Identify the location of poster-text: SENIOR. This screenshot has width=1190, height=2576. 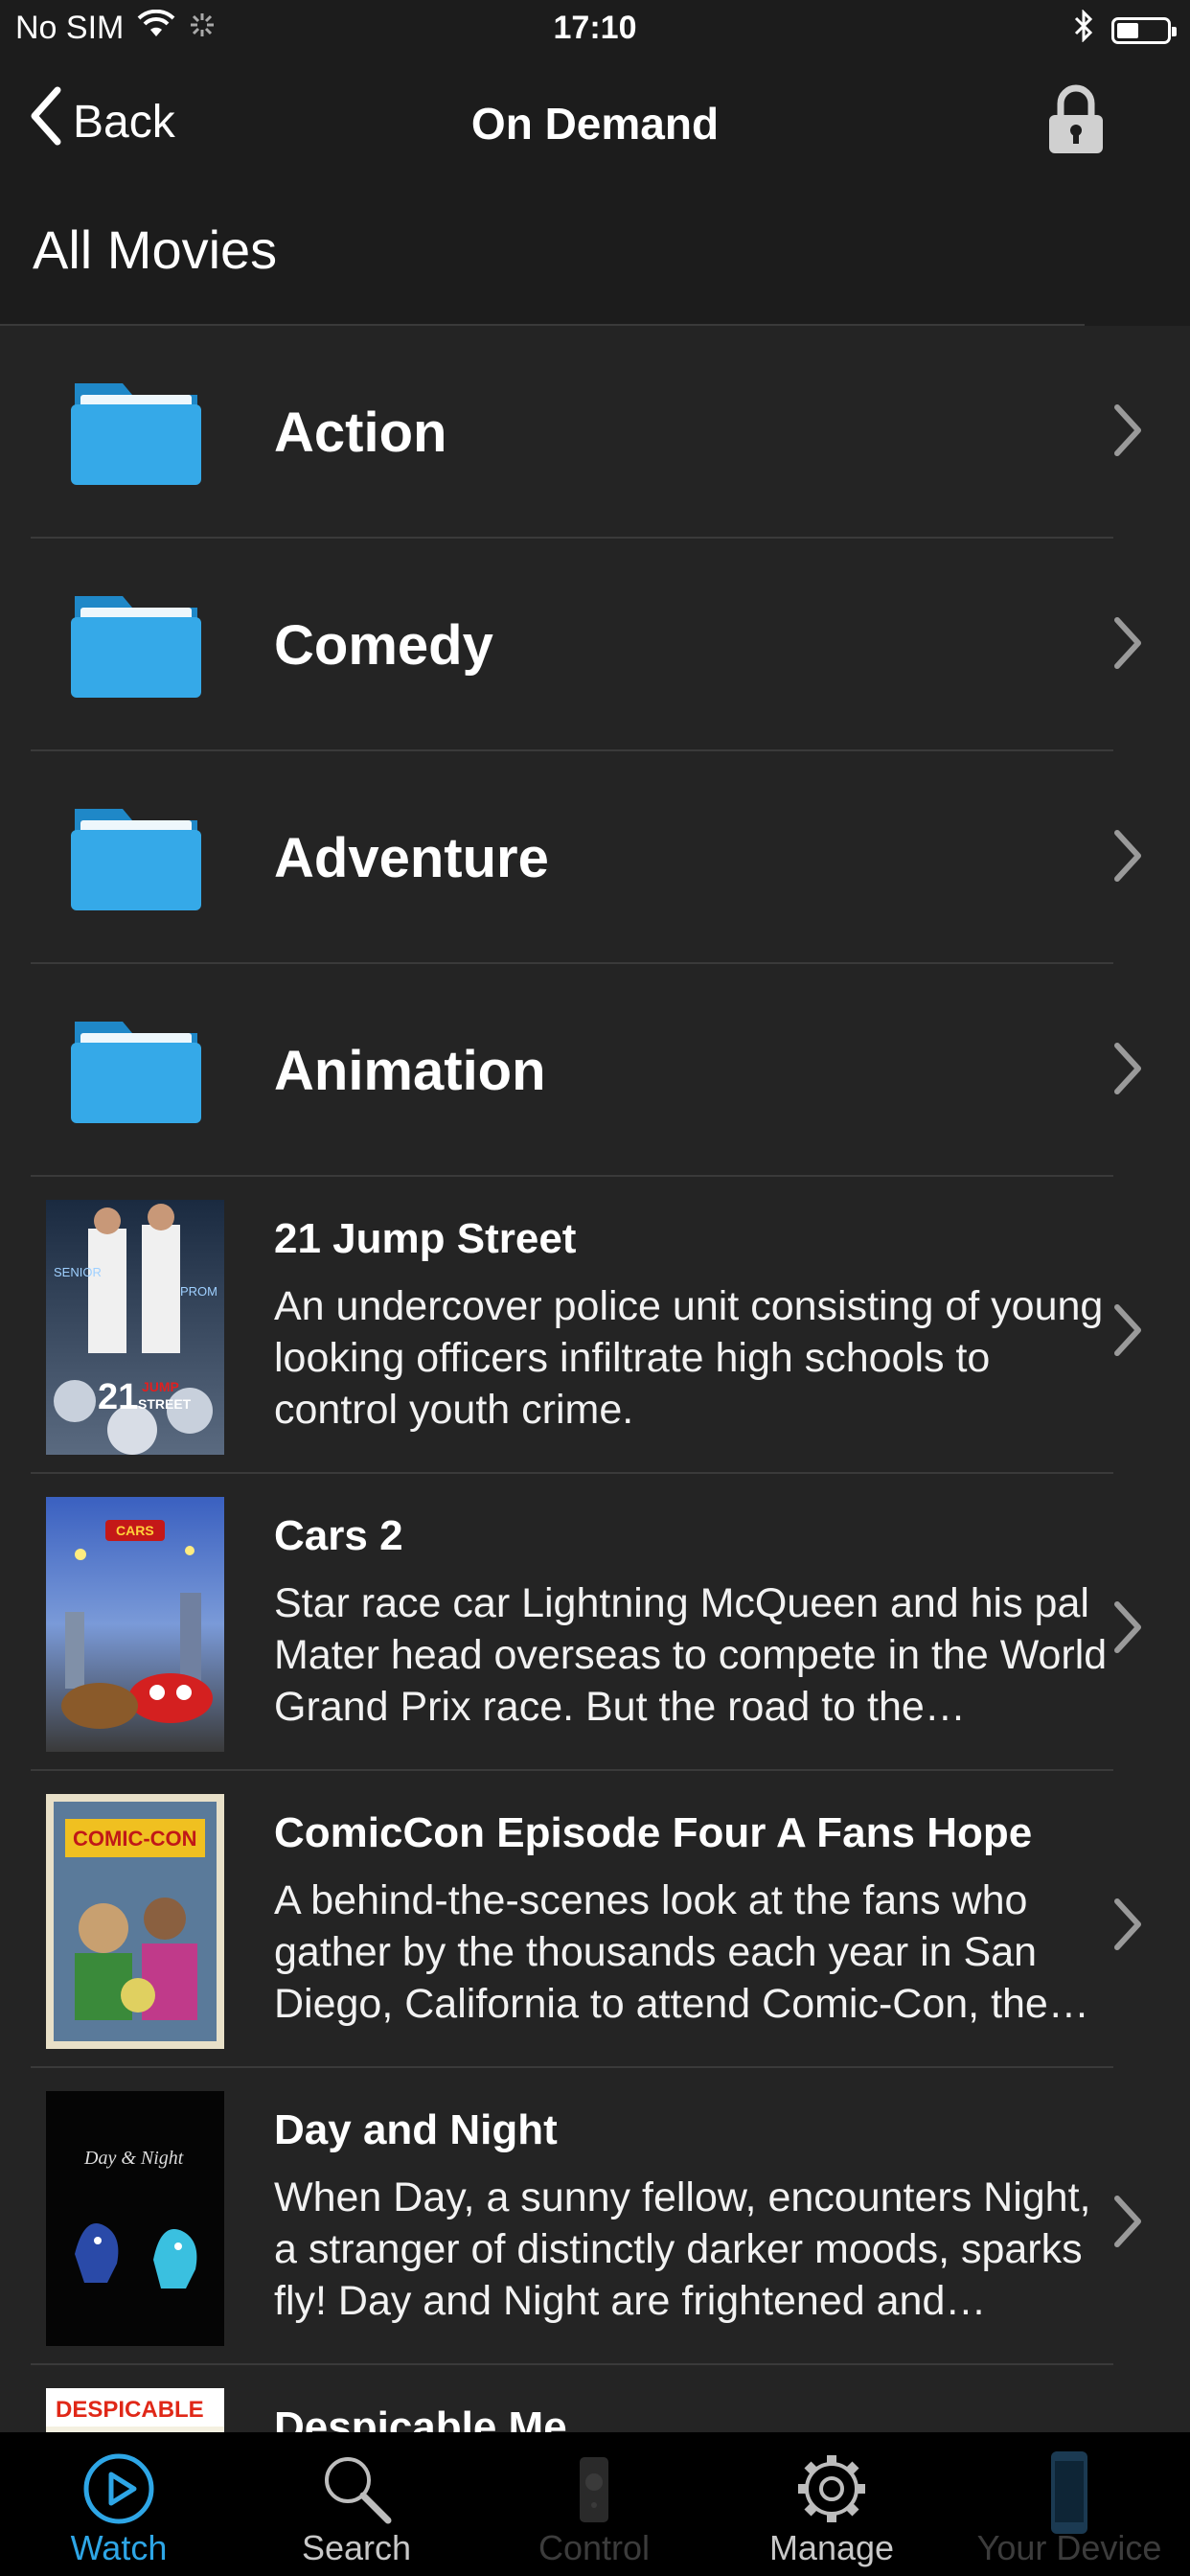
(78, 1272).